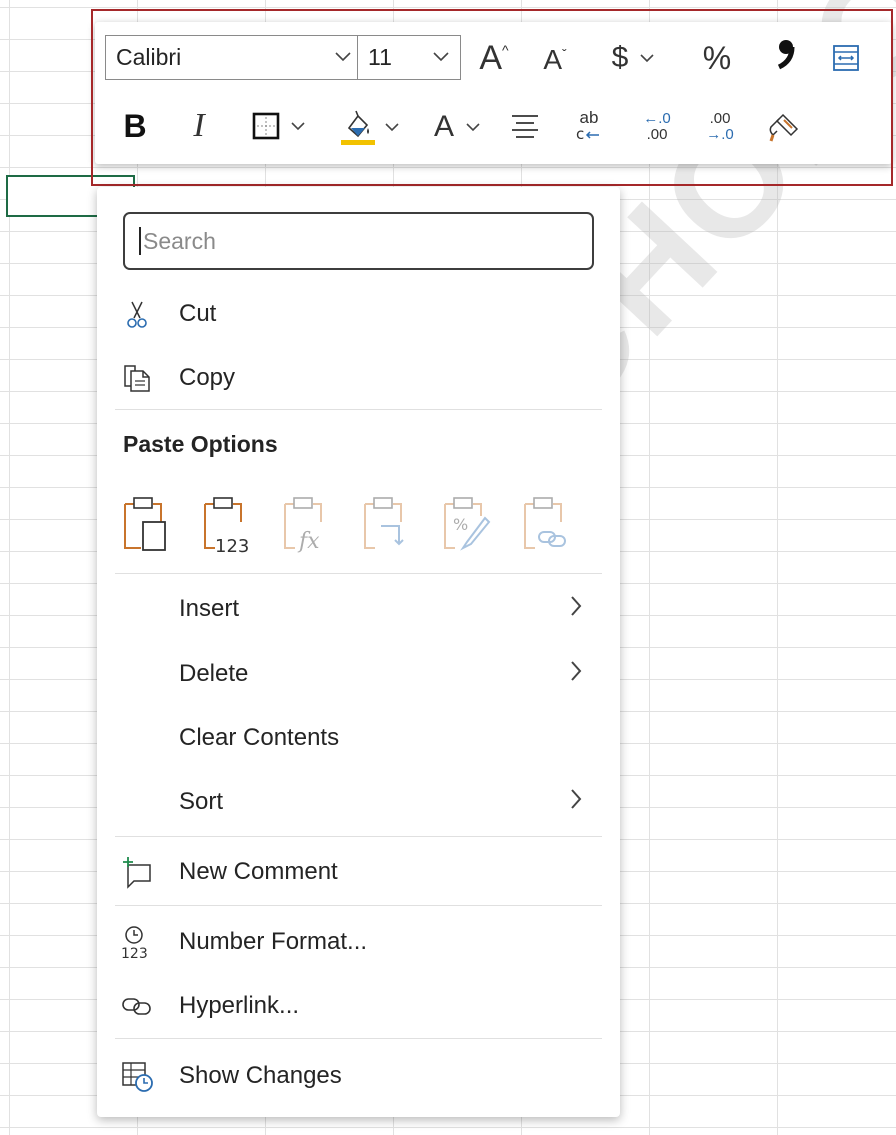  What do you see at coordinates (358, 314) in the screenshot?
I see `menu-item-cut: Cut` at bounding box center [358, 314].